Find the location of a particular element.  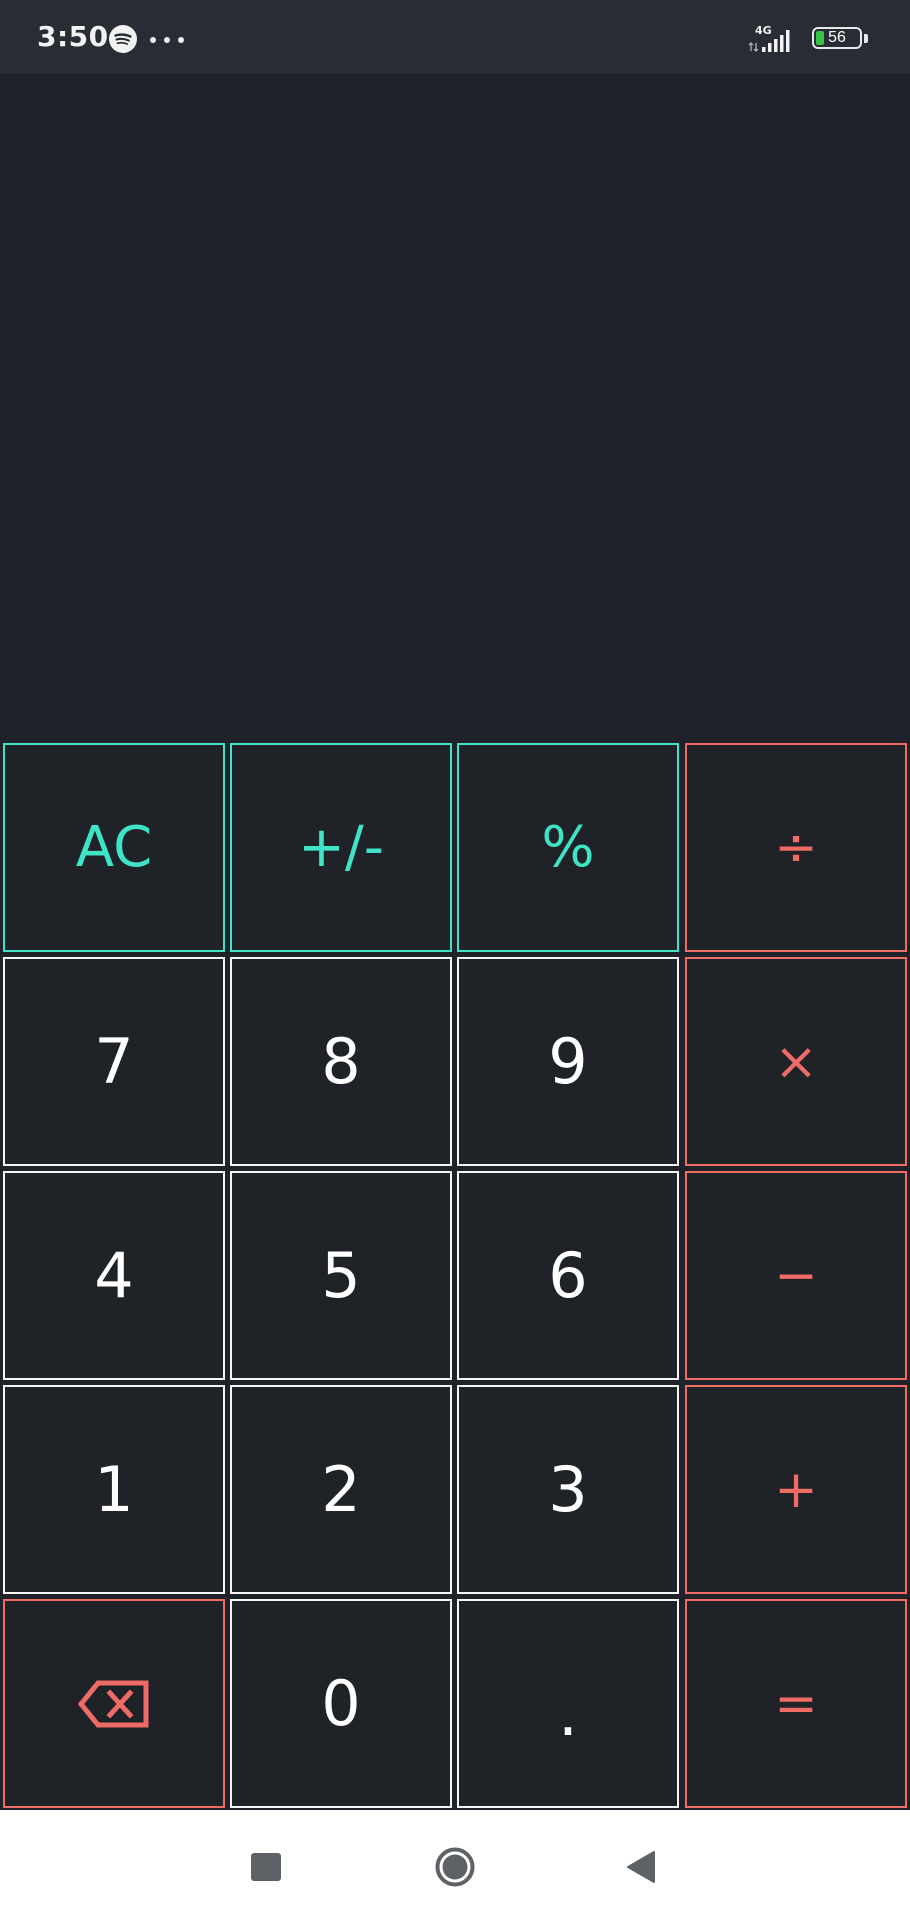

multiply-label: × is located at coordinates (796, 1061).